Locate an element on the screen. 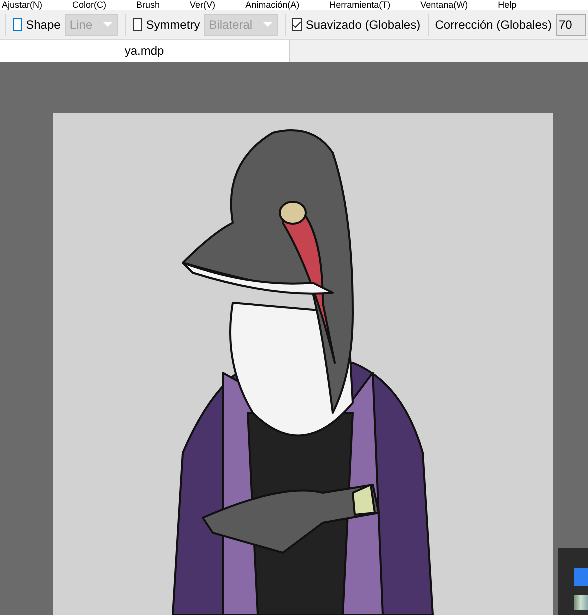  checkbox is located at coordinates (297, 24).